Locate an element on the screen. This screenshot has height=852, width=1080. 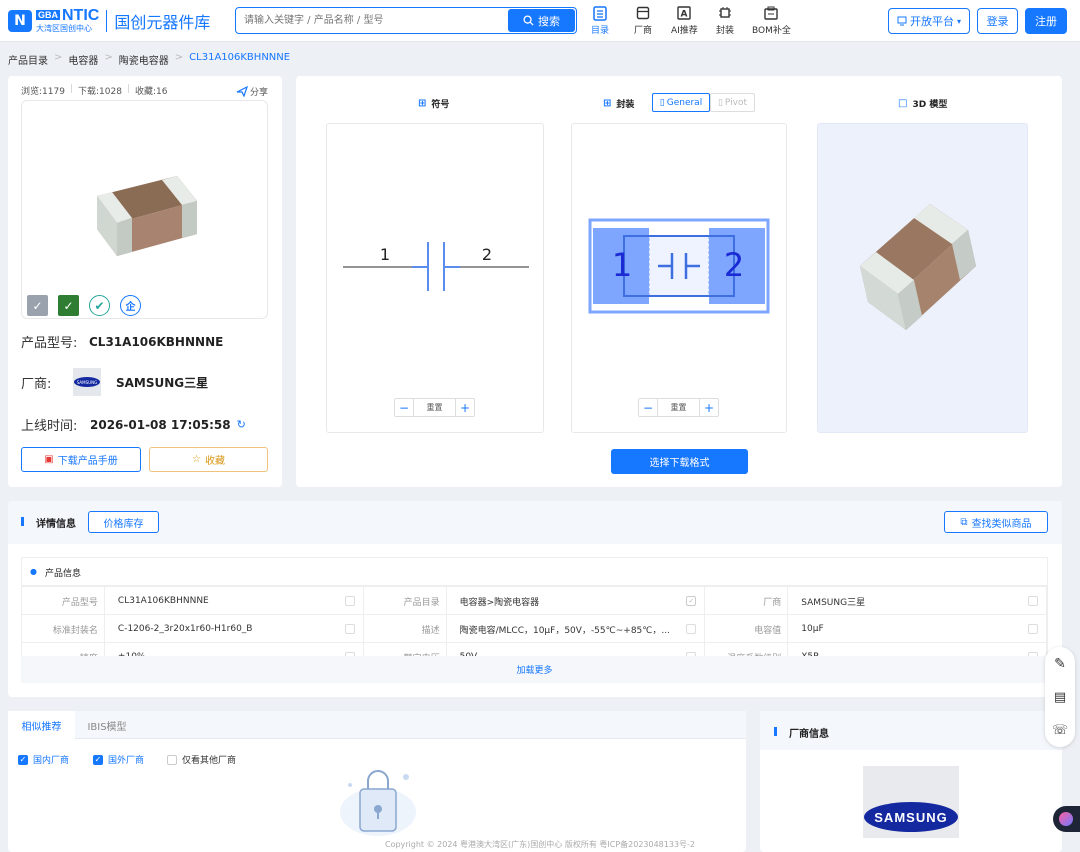
samsung-logo: SAMSUNG is located at coordinates (911, 802).